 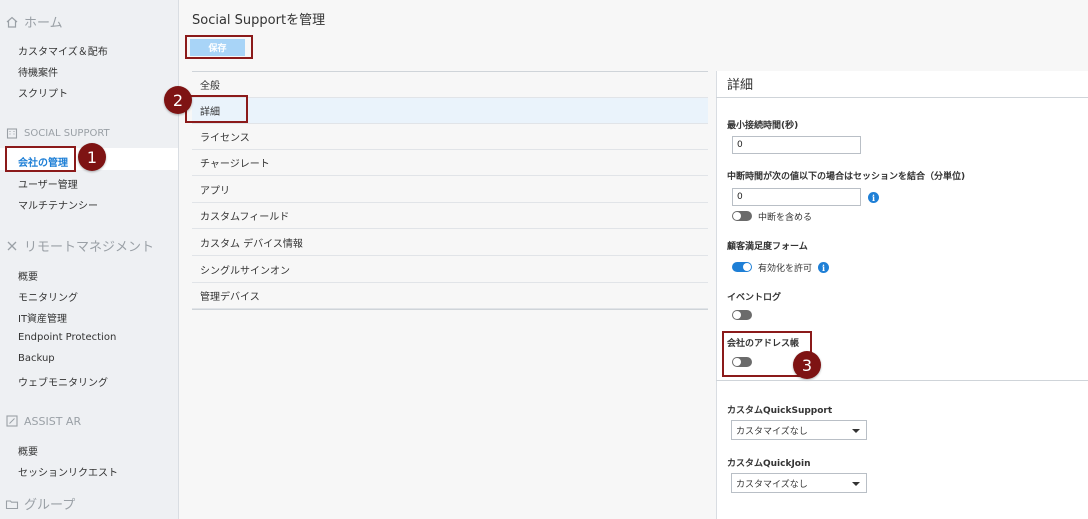 I want to click on sidebar-section-social-support: SOCIAL SUPPORT, so click(x=57, y=133).